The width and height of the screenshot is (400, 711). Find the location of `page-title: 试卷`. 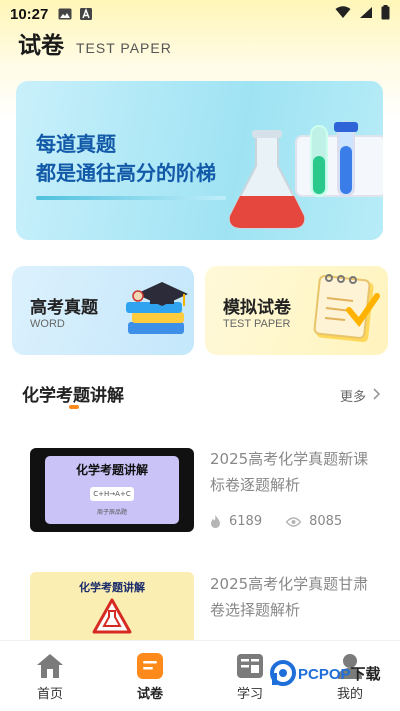

page-title: 试卷 is located at coordinates (41, 46).